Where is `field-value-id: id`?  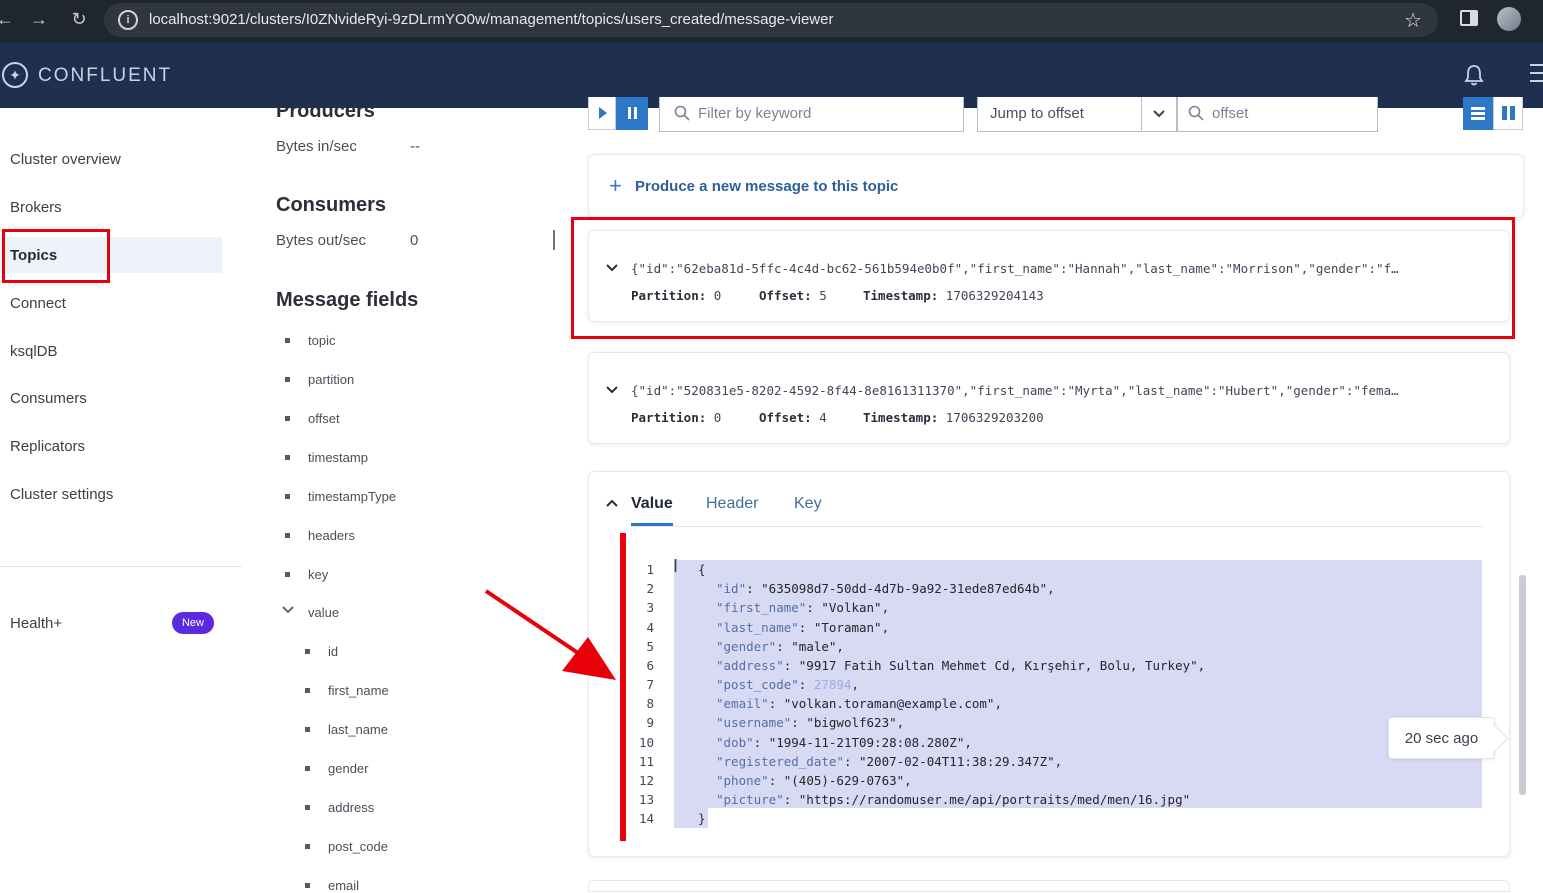
field-value-id: id is located at coordinates (333, 651).